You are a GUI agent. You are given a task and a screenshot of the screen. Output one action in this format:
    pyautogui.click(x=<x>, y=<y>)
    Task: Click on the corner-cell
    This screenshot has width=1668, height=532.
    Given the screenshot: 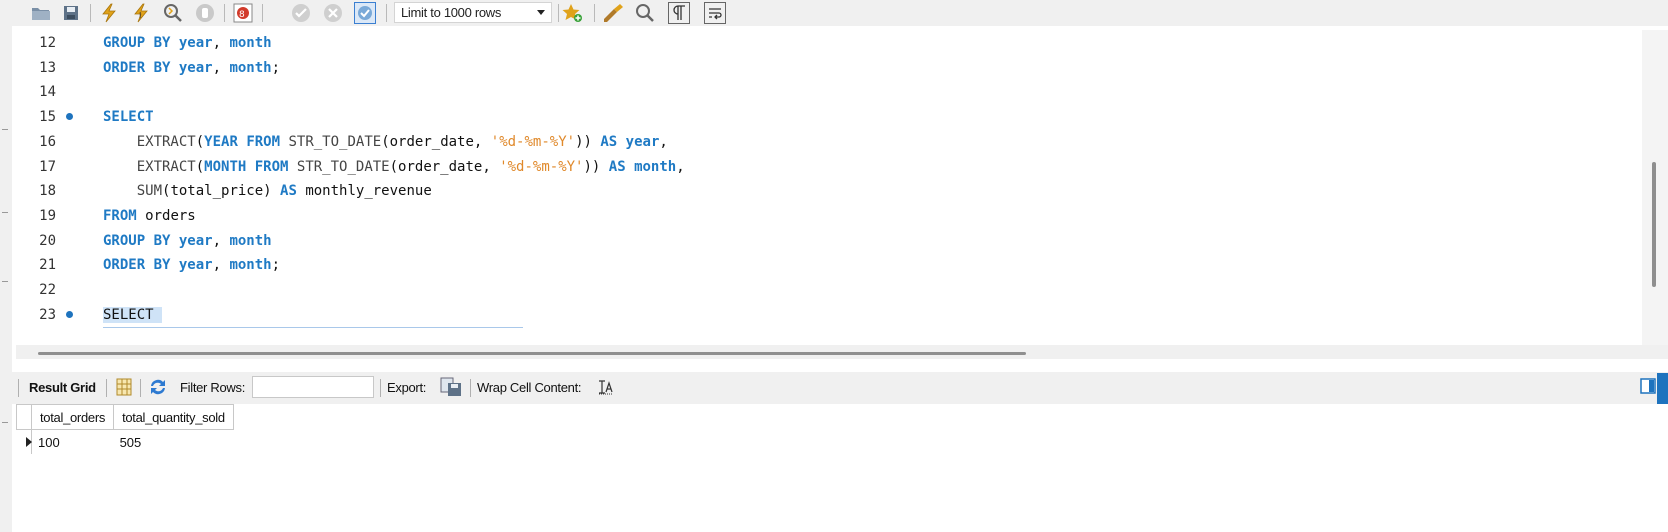 What is the action you would take?
    pyautogui.click(x=24, y=417)
    